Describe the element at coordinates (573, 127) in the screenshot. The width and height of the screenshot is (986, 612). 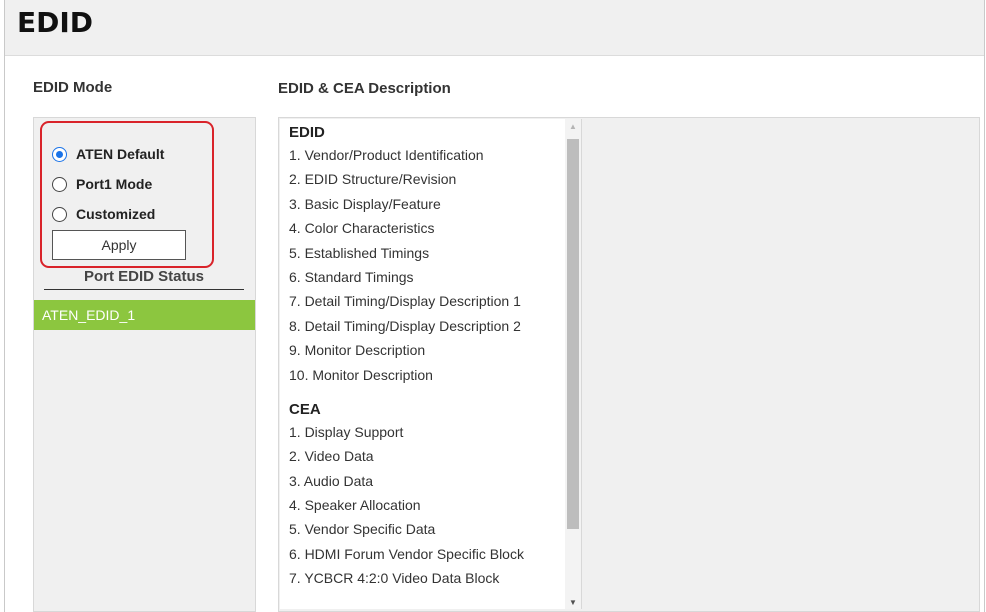
I see `scroll-up-arrow-icon: ▲` at that location.